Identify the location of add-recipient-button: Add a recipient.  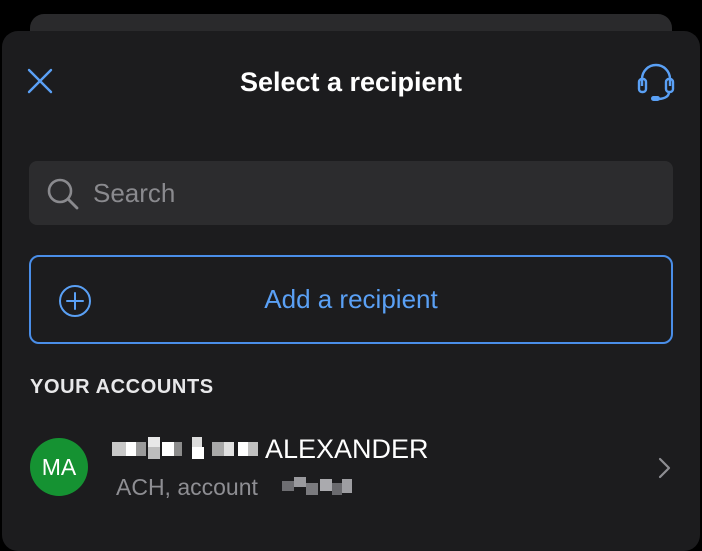
(351, 299).